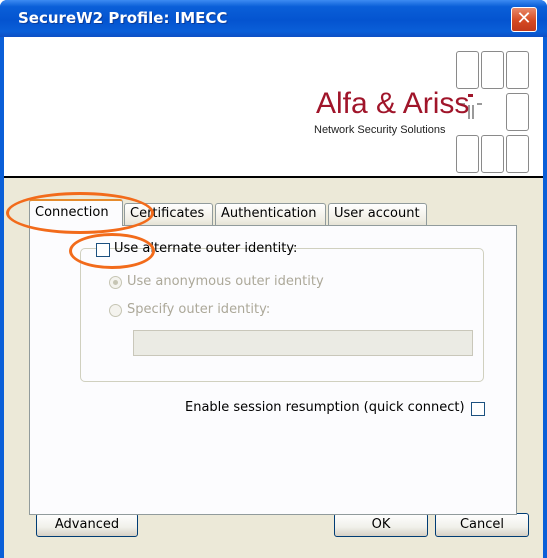  I want to click on tab-label: User account, so click(377, 213).